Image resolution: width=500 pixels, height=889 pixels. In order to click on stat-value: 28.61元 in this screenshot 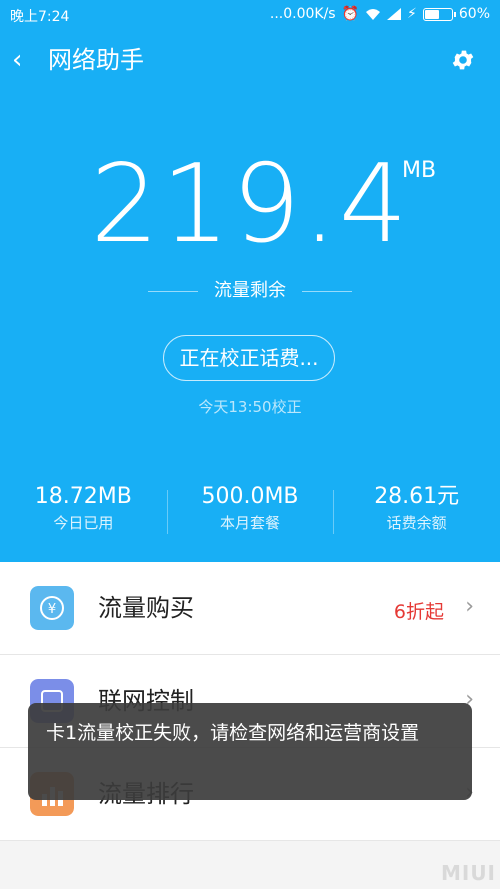, I will do `click(417, 496)`.